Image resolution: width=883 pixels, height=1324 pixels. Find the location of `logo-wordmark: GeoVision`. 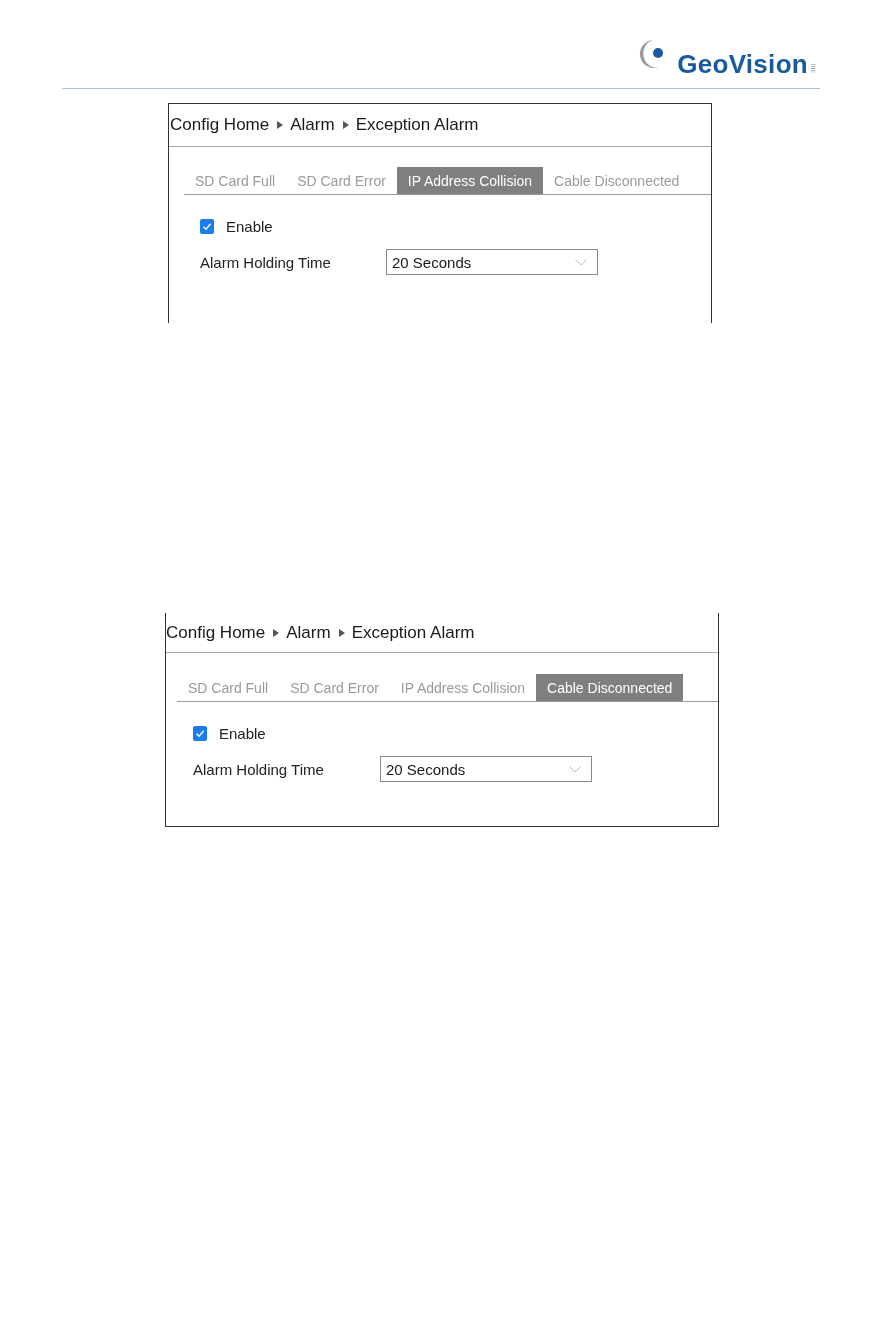

logo-wordmark: GeoVision is located at coordinates (742, 64).